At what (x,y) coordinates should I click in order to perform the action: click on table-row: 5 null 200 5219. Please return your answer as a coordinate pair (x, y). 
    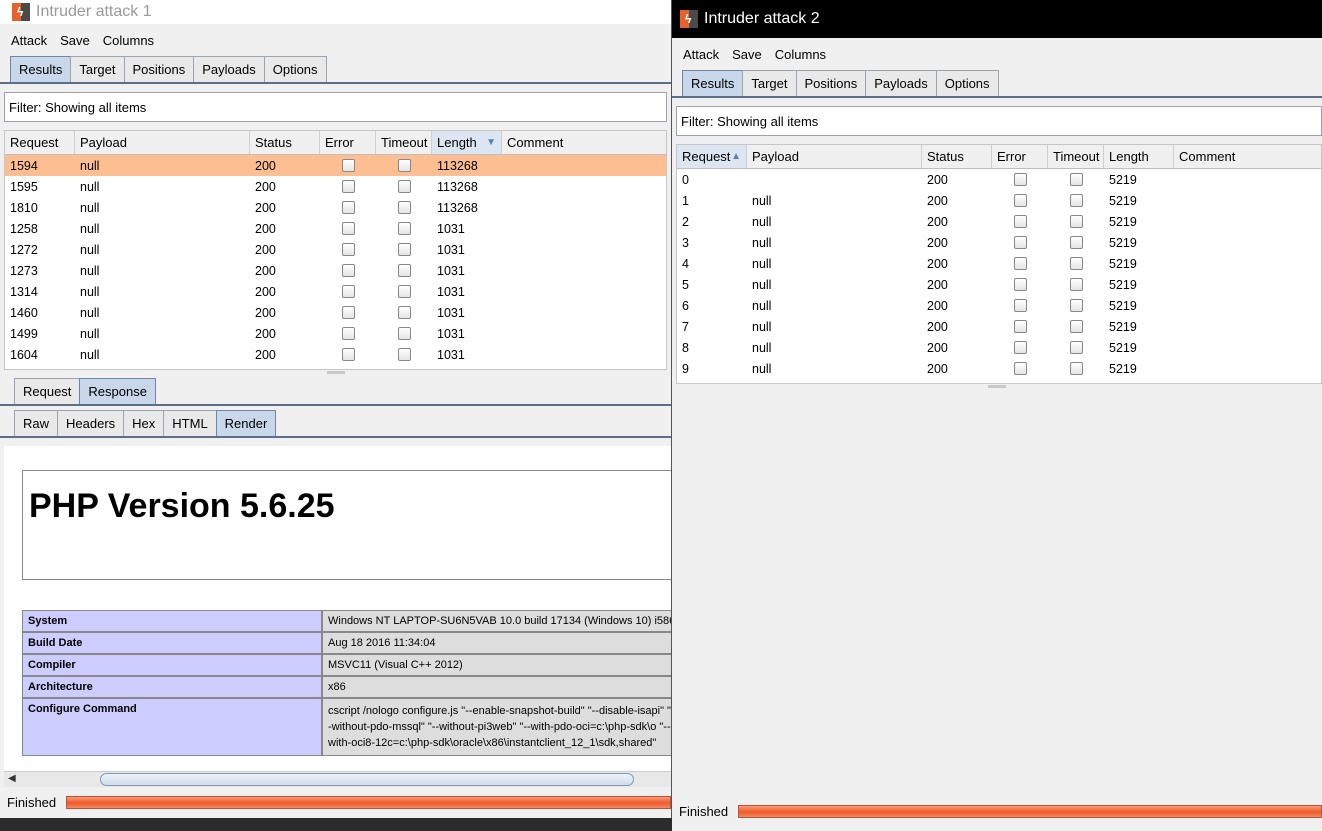
    Looking at the image, I should click on (999, 284).